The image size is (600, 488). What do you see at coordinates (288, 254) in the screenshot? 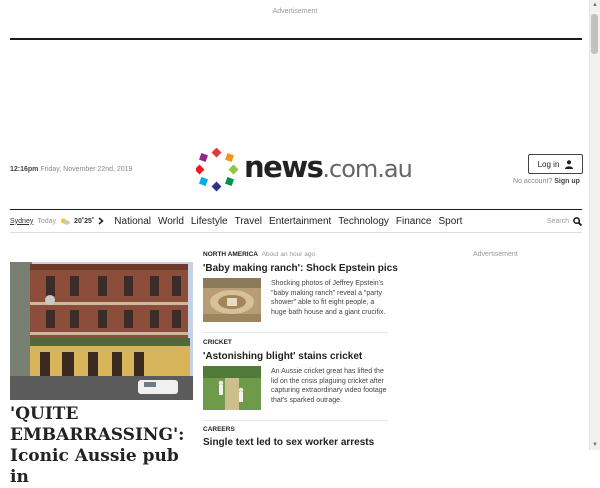
I see `story-time-ago: About an hour ago` at bounding box center [288, 254].